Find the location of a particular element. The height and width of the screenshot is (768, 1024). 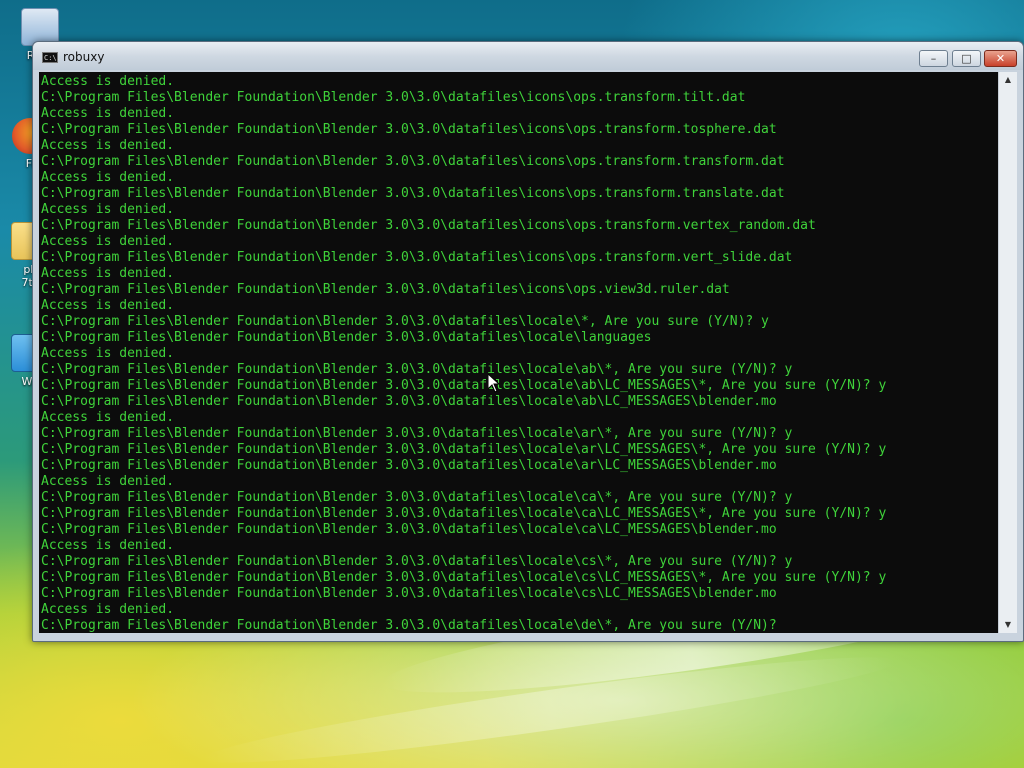

command-prompt-icon: C:\. is located at coordinates (51, 57).